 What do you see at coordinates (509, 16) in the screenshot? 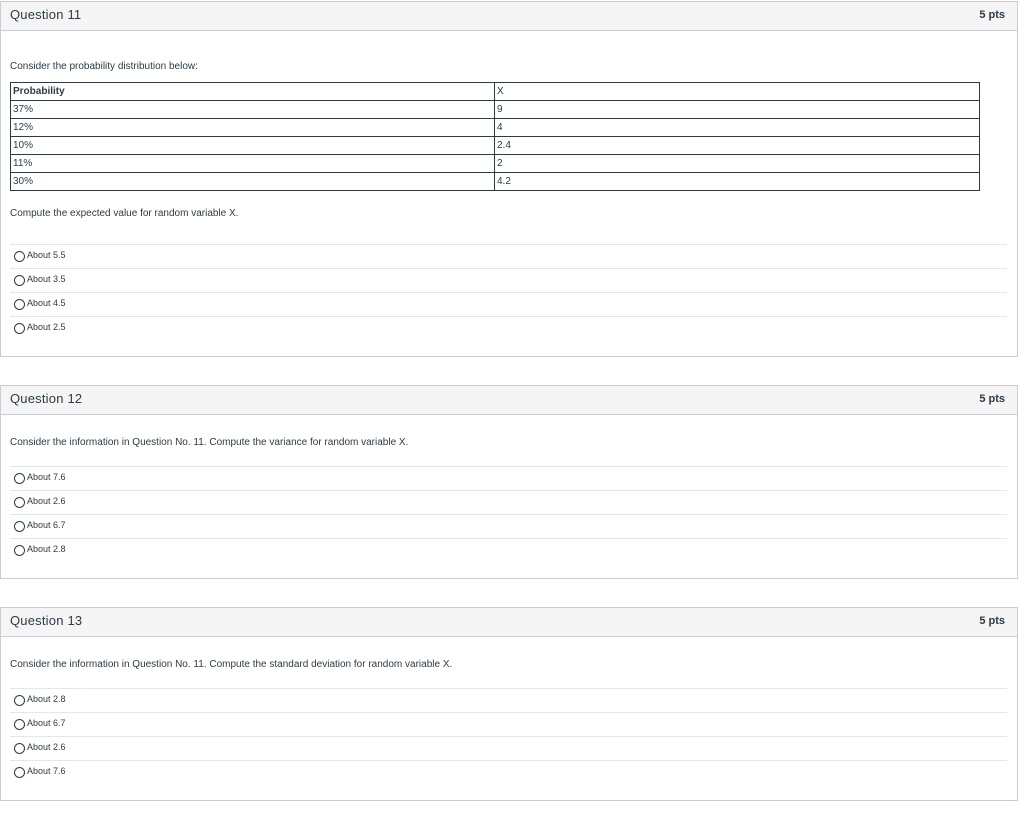
I see `question-header: Question 11 5 pts` at bounding box center [509, 16].